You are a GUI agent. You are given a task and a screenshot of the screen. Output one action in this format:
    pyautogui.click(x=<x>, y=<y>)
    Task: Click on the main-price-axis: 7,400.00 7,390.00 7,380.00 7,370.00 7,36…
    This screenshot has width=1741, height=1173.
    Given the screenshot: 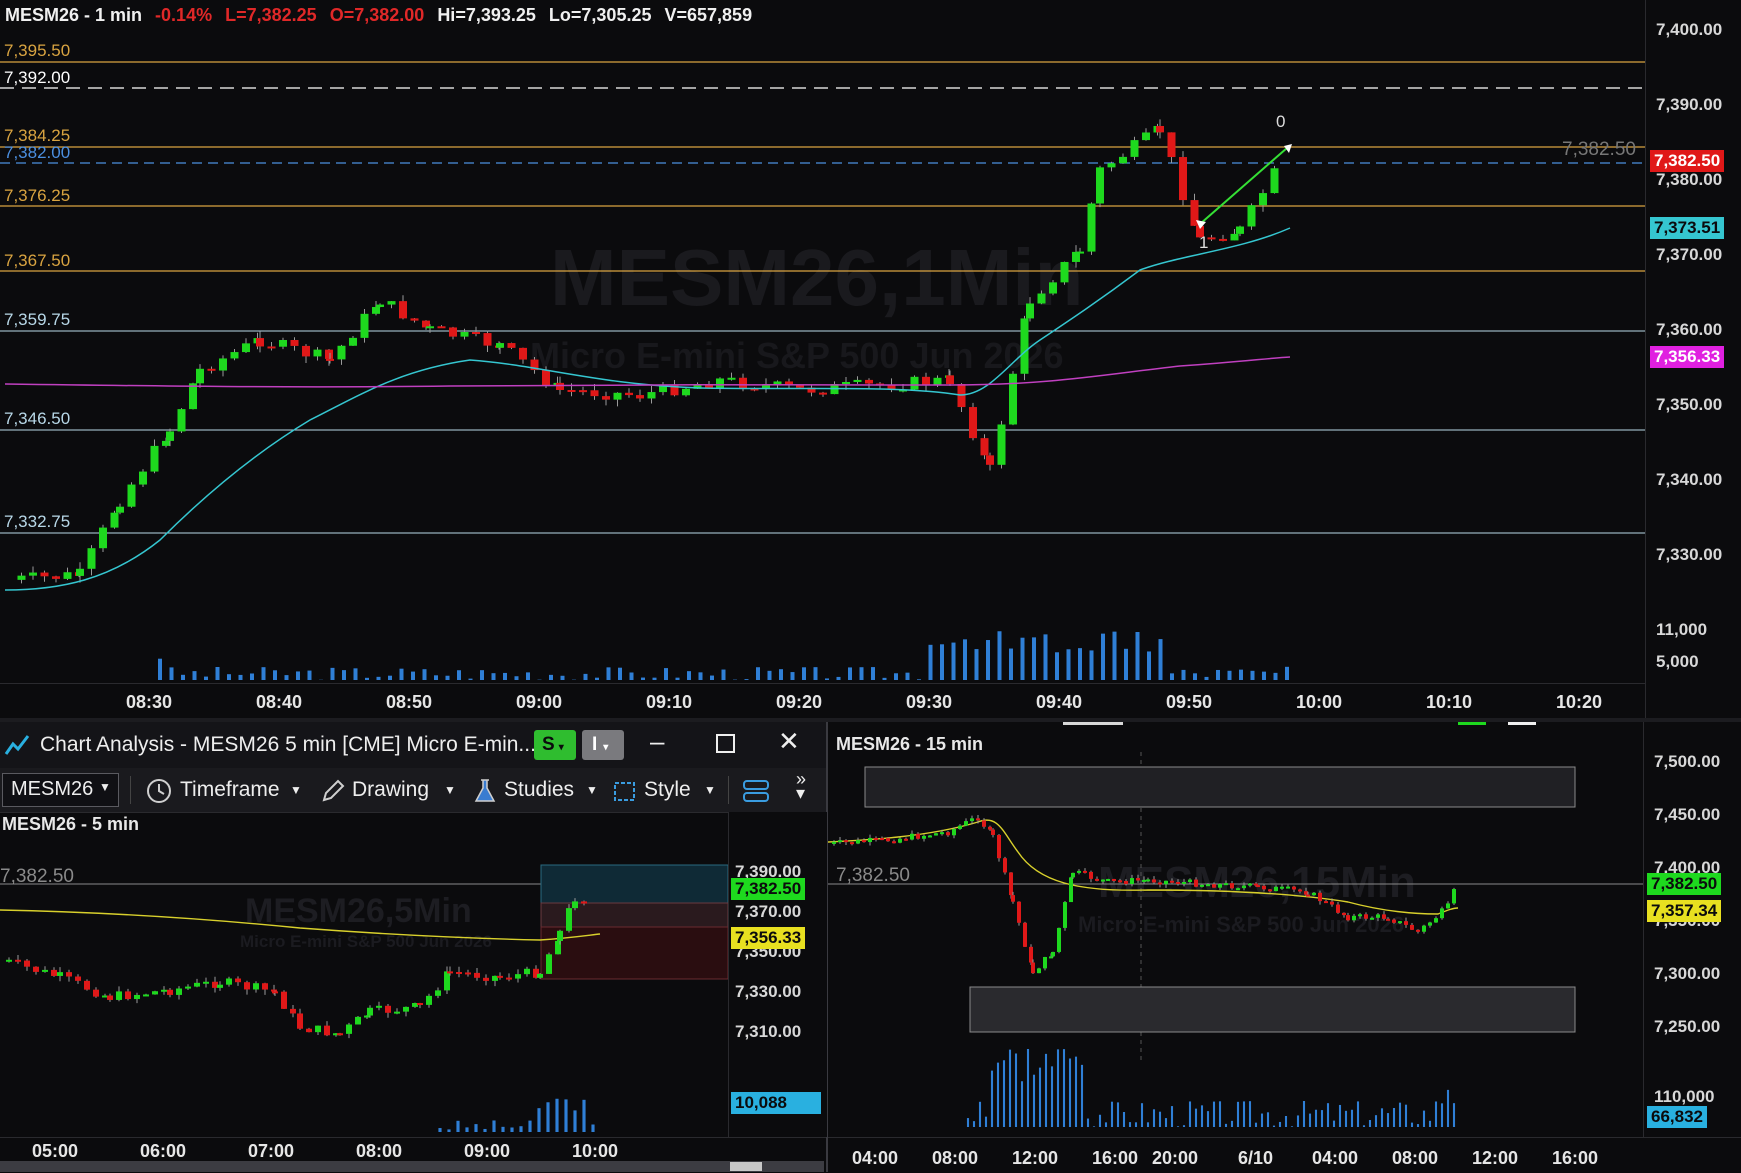 What is the action you would take?
    pyautogui.click(x=1693, y=359)
    